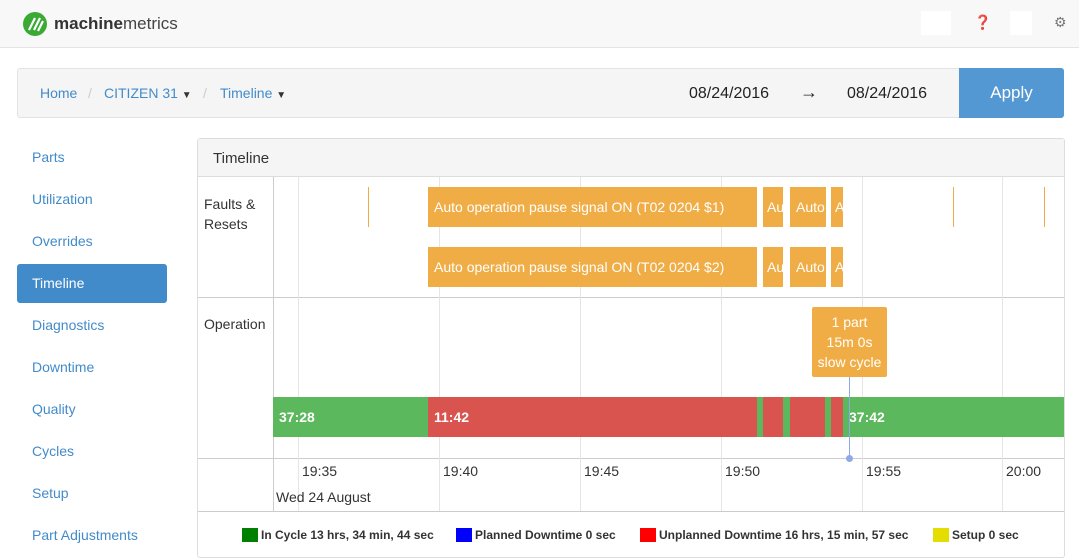 The height and width of the screenshot is (559, 1079). What do you see at coordinates (116, 24) in the screenshot?
I see `brand-logo: machinemetrics` at bounding box center [116, 24].